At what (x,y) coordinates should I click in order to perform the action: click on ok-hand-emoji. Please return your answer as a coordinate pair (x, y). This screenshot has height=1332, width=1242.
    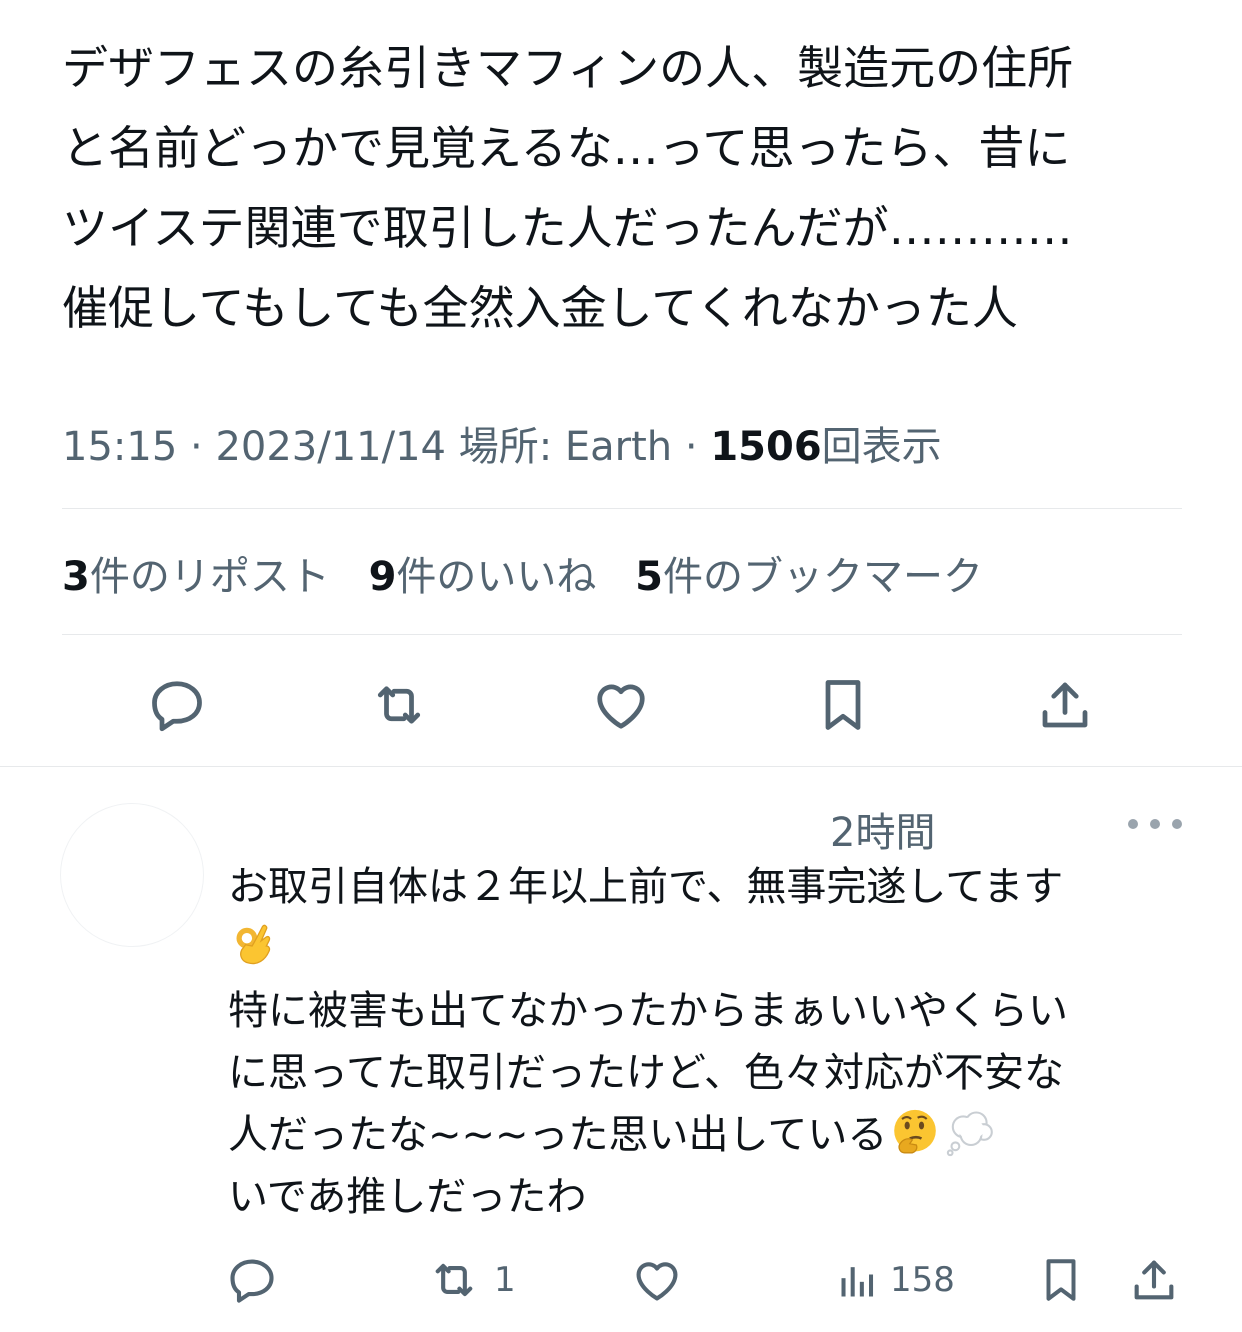
    Looking at the image, I should click on (253, 944).